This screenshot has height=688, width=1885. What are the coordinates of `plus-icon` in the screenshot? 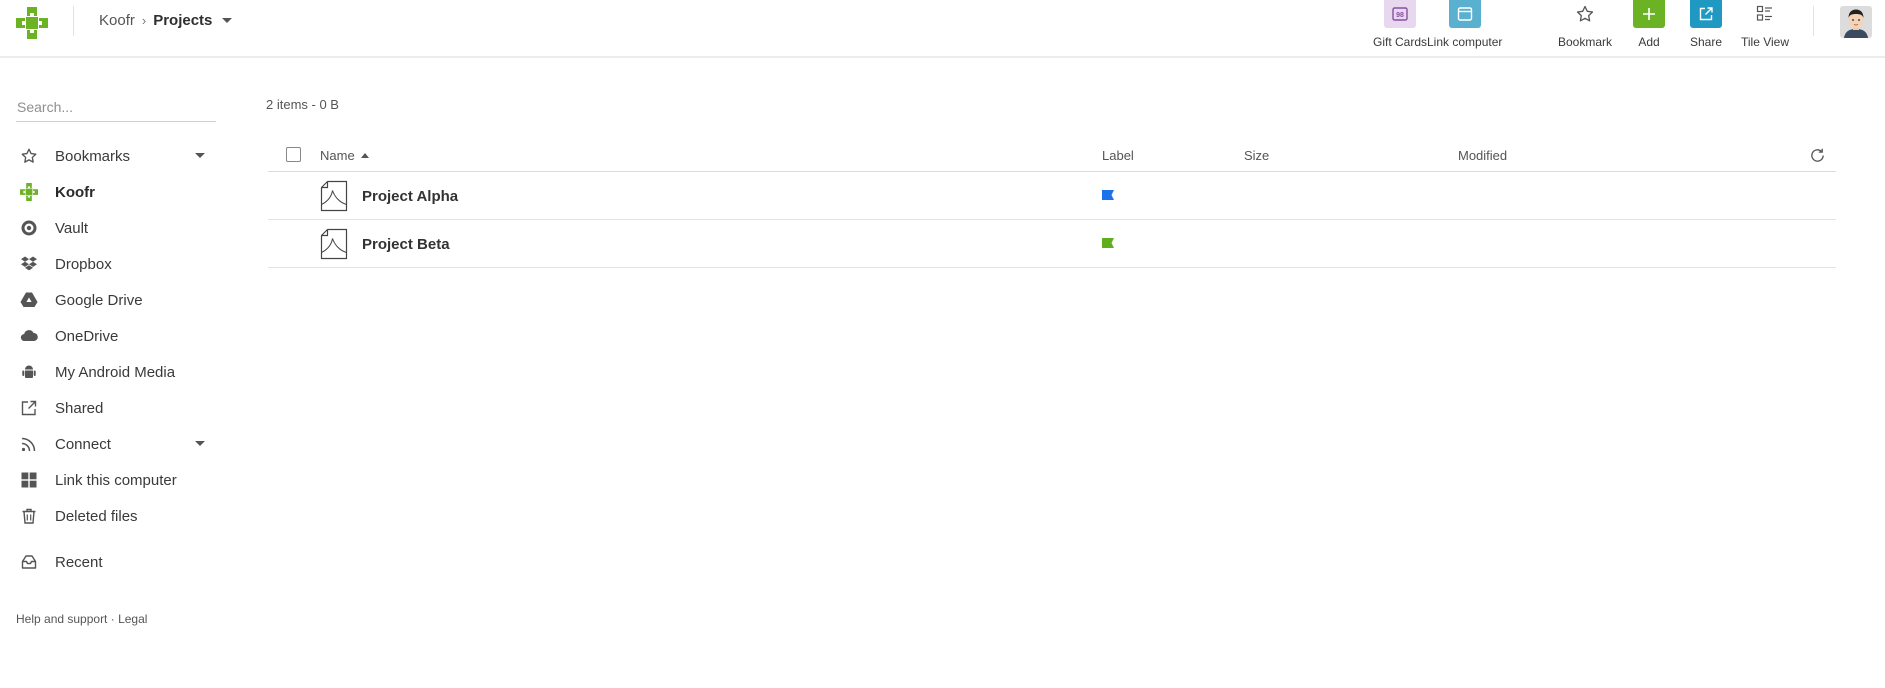 It's located at (1649, 14).